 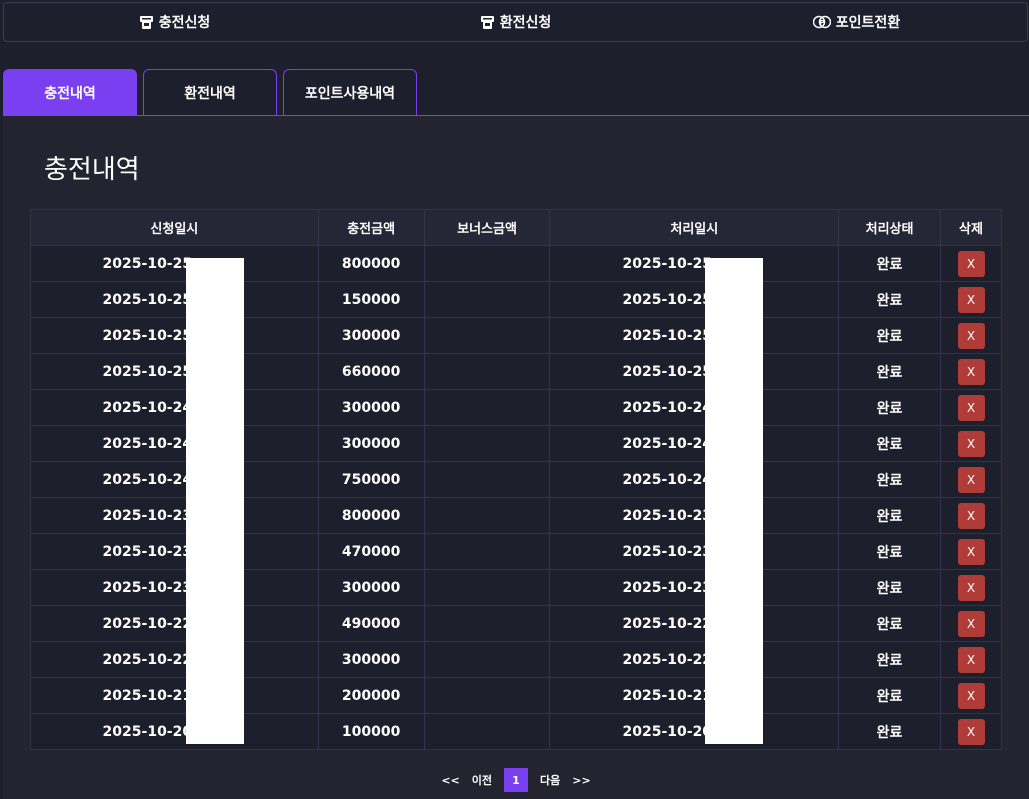 I want to click on process-date-cell: 2025-10-24, so click(x=694, y=444).